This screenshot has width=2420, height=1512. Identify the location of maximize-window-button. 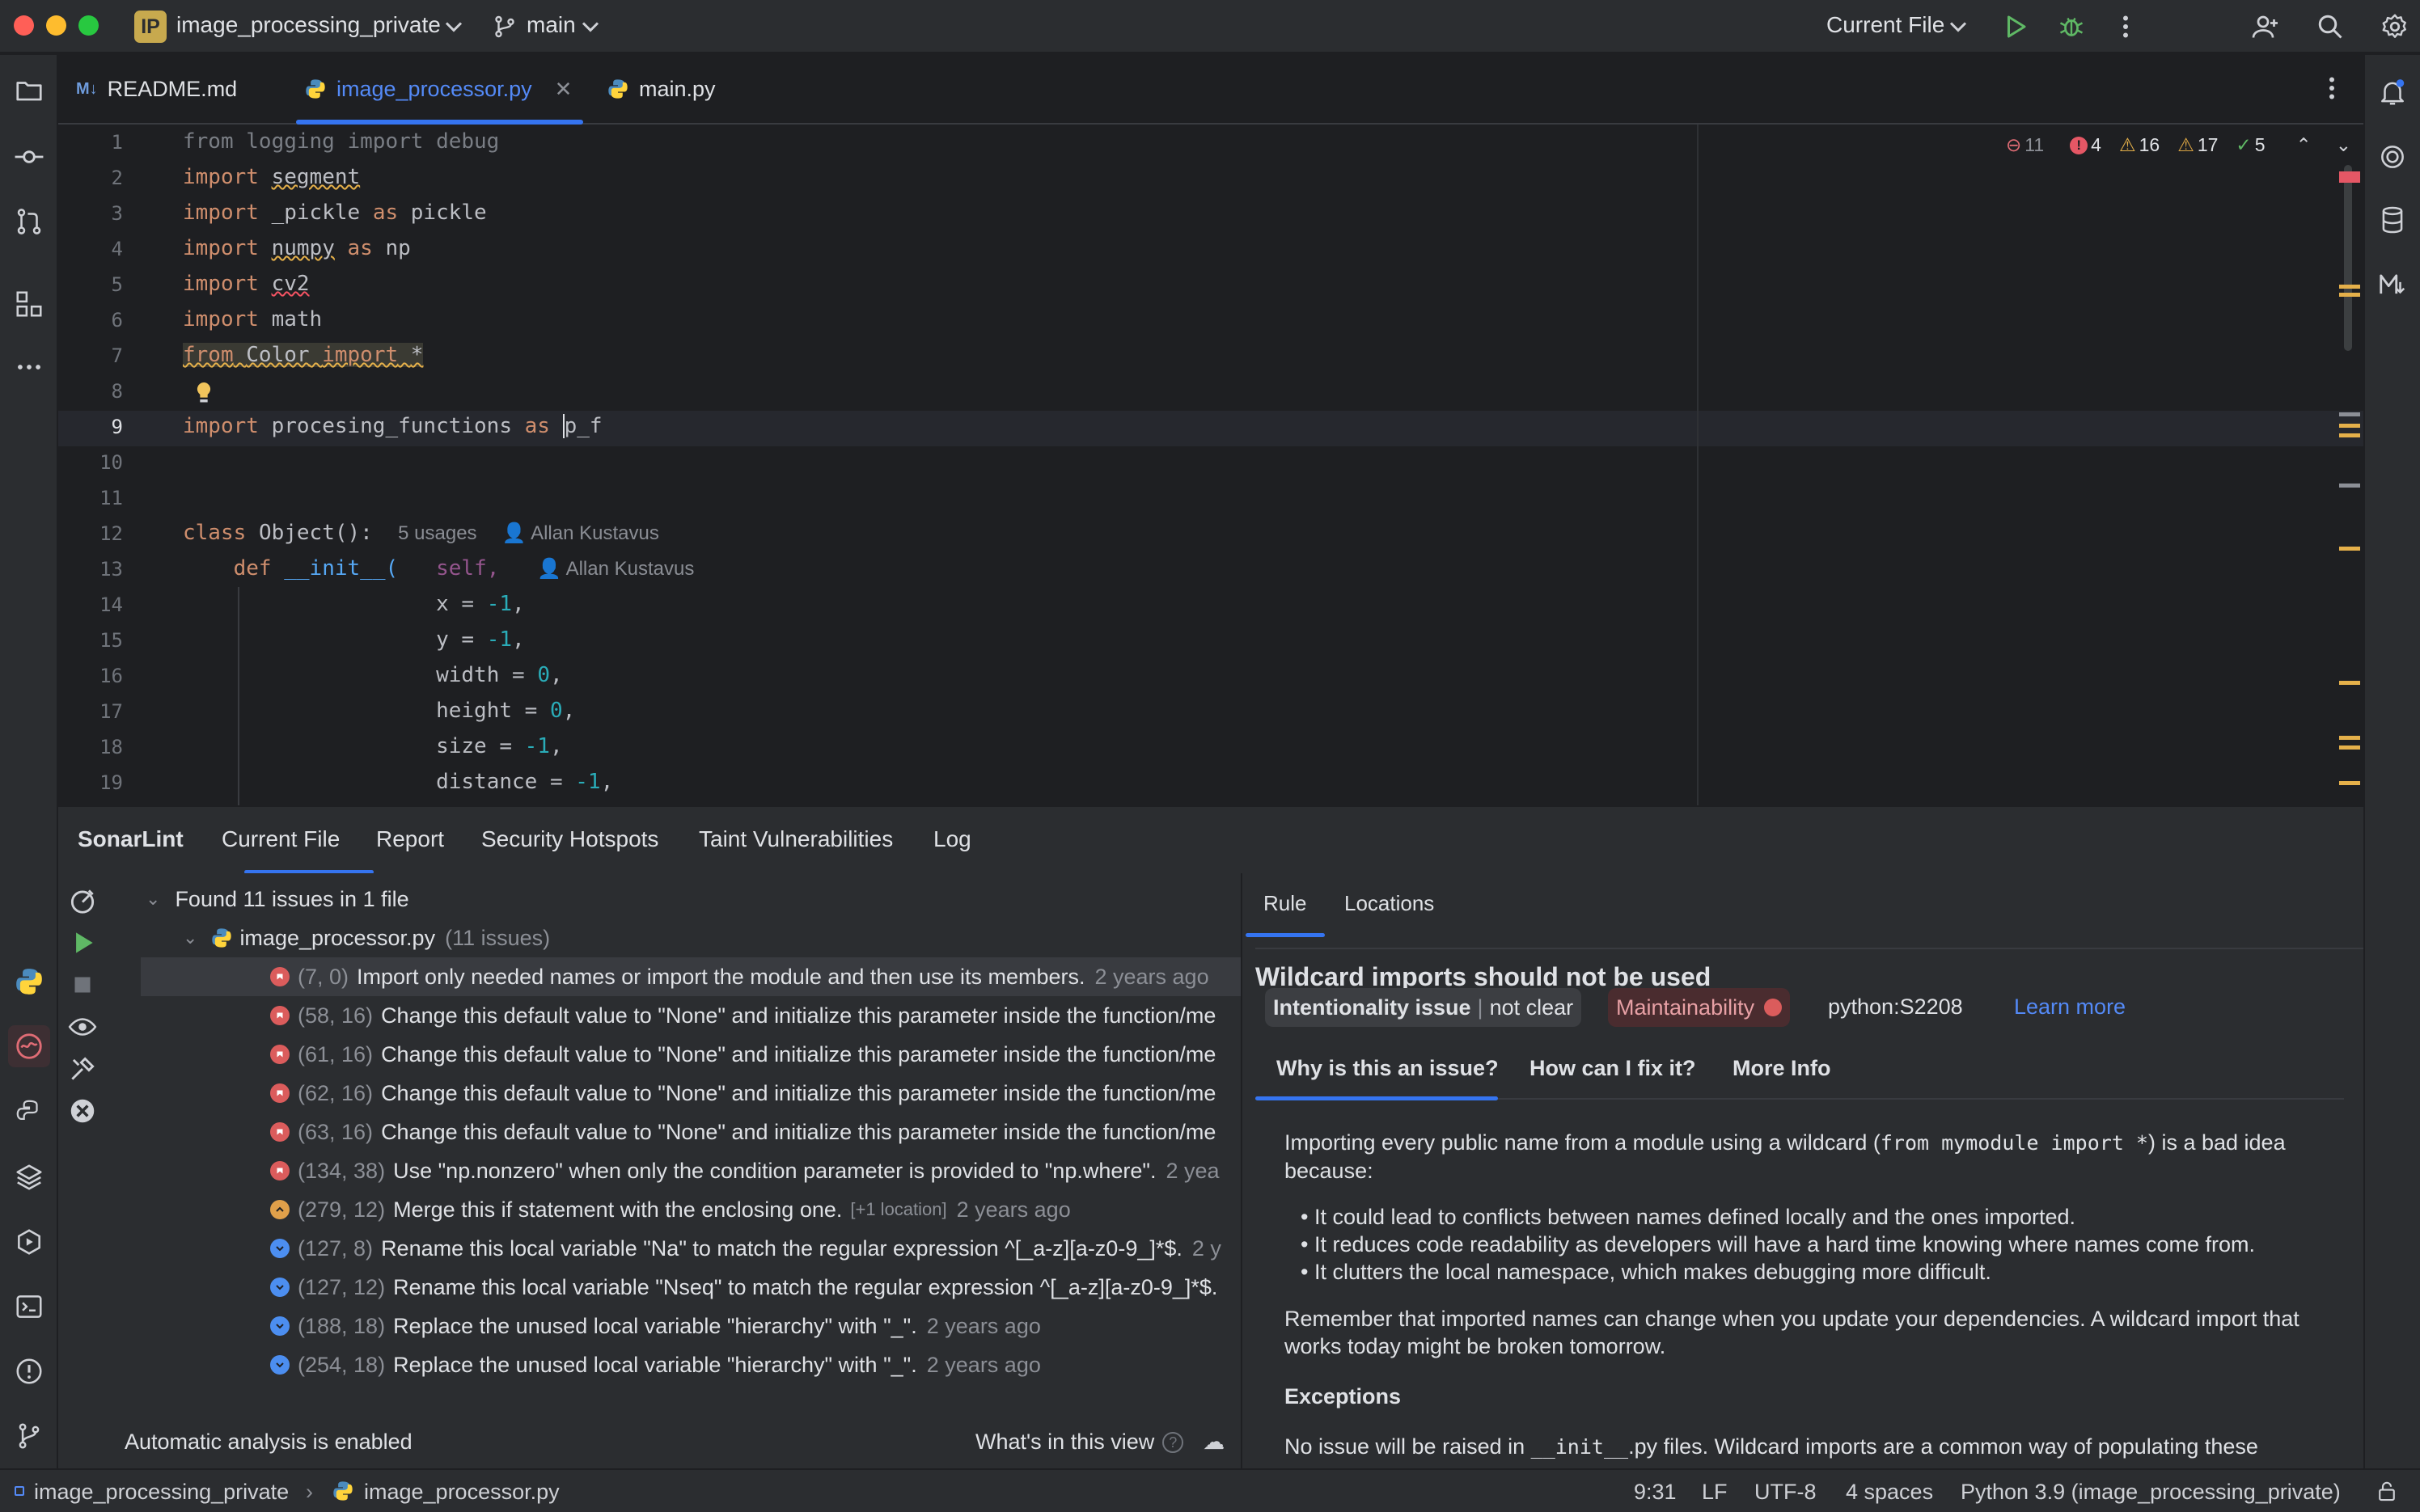
(88, 25).